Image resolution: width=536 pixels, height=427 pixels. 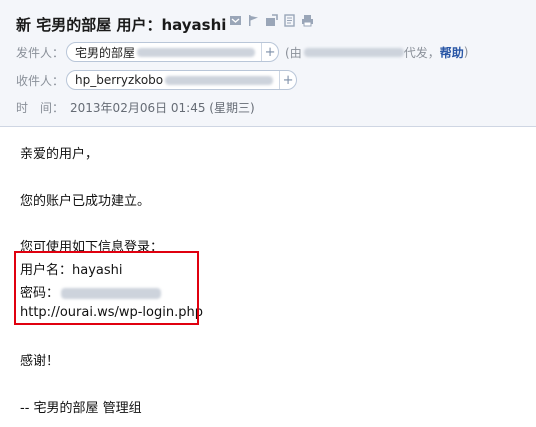 What do you see at coordinates (105, 52) in the screenshot?
I see `from-name: 宅男的部屋` at bounding box center [105, 52].